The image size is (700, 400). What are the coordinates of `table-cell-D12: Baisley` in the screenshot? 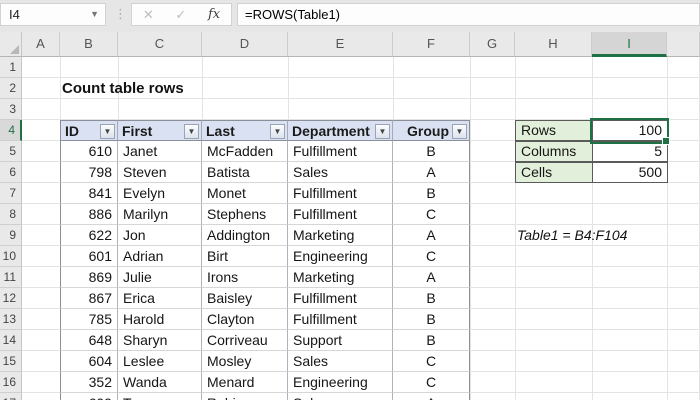 It's located at (245, 298).